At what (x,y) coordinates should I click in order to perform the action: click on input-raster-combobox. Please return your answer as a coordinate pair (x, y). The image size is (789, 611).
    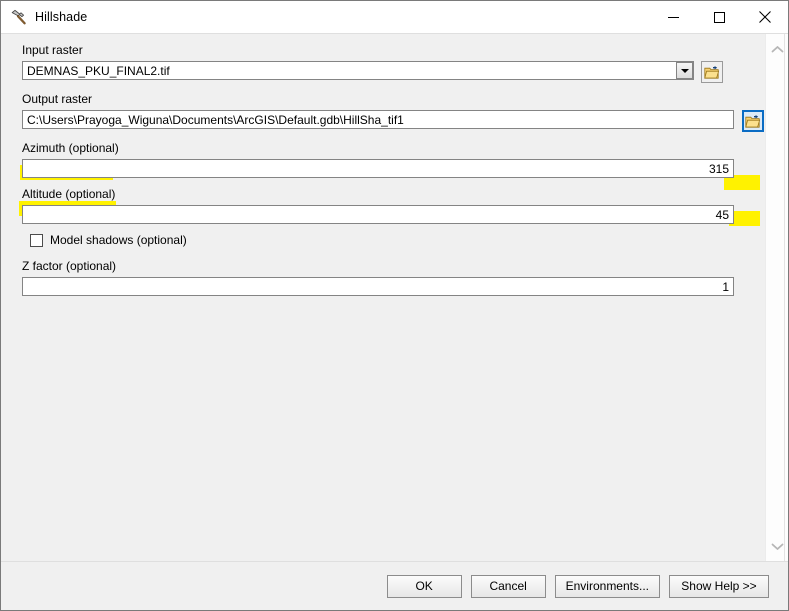
    Looking at the image, I should click on (358, 72).